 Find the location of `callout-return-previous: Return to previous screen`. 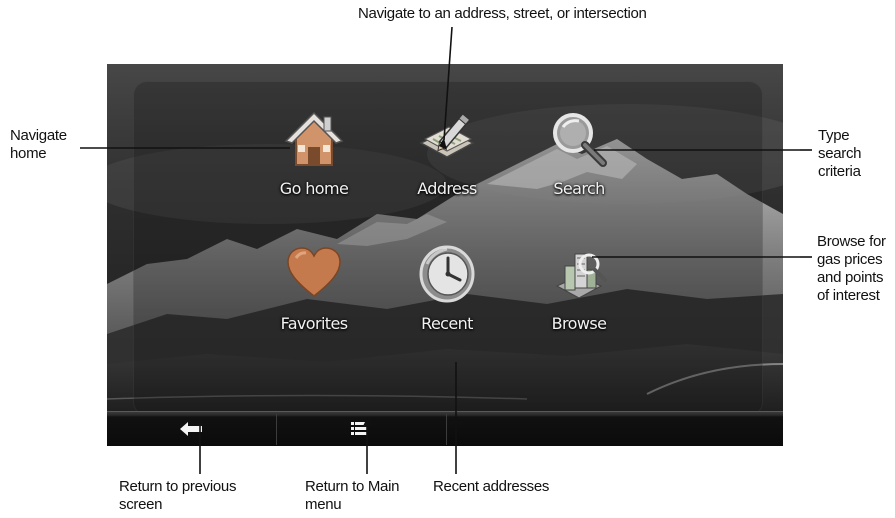

callout-return-previous: Return to previous screen is located at coordinates (177, 496).